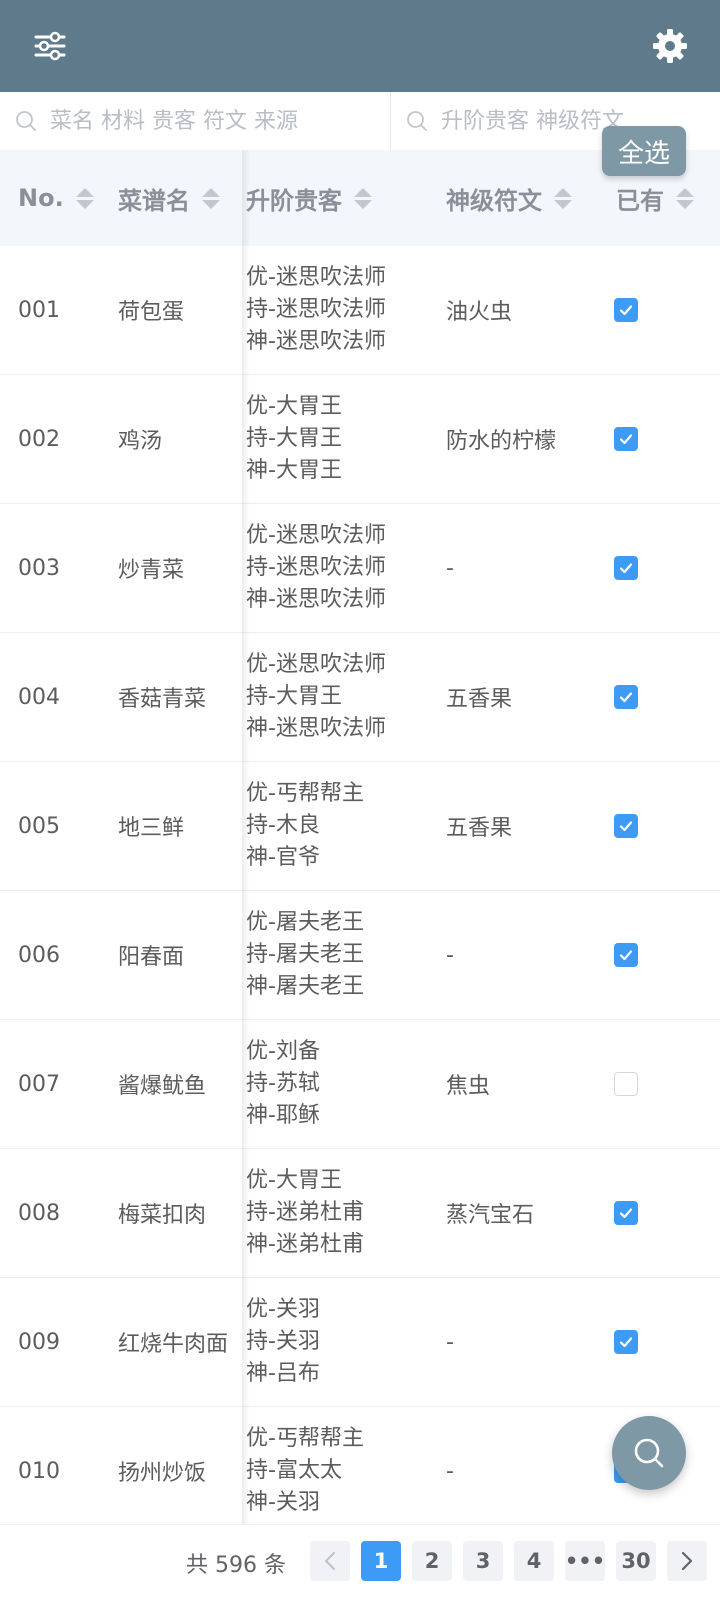  Describe the element at coordinates (585, 1561) in the screenshot. I see `page-ellipsis: •••` at that location.